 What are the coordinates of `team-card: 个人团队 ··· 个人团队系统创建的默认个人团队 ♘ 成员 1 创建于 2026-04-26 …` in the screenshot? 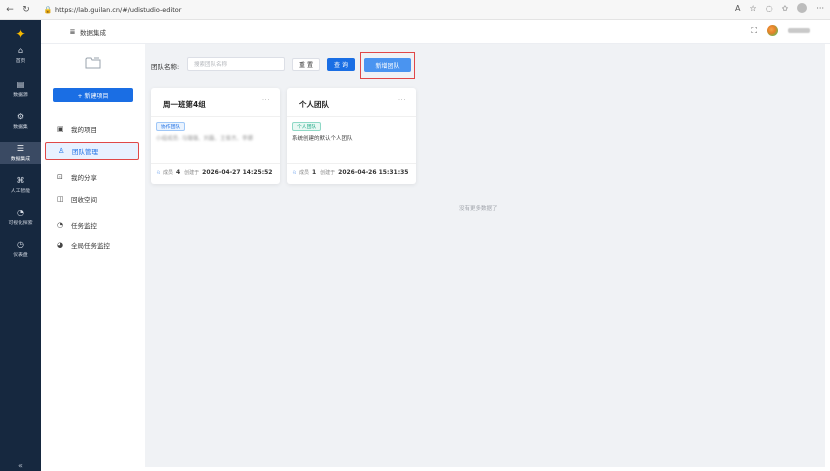 It's located at (351, 136).